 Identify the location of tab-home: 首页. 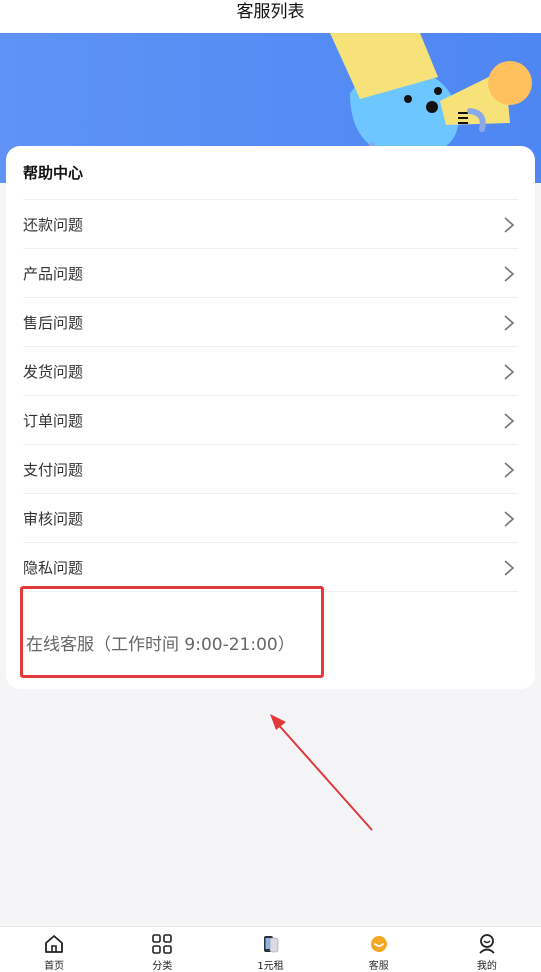
(54, 949).